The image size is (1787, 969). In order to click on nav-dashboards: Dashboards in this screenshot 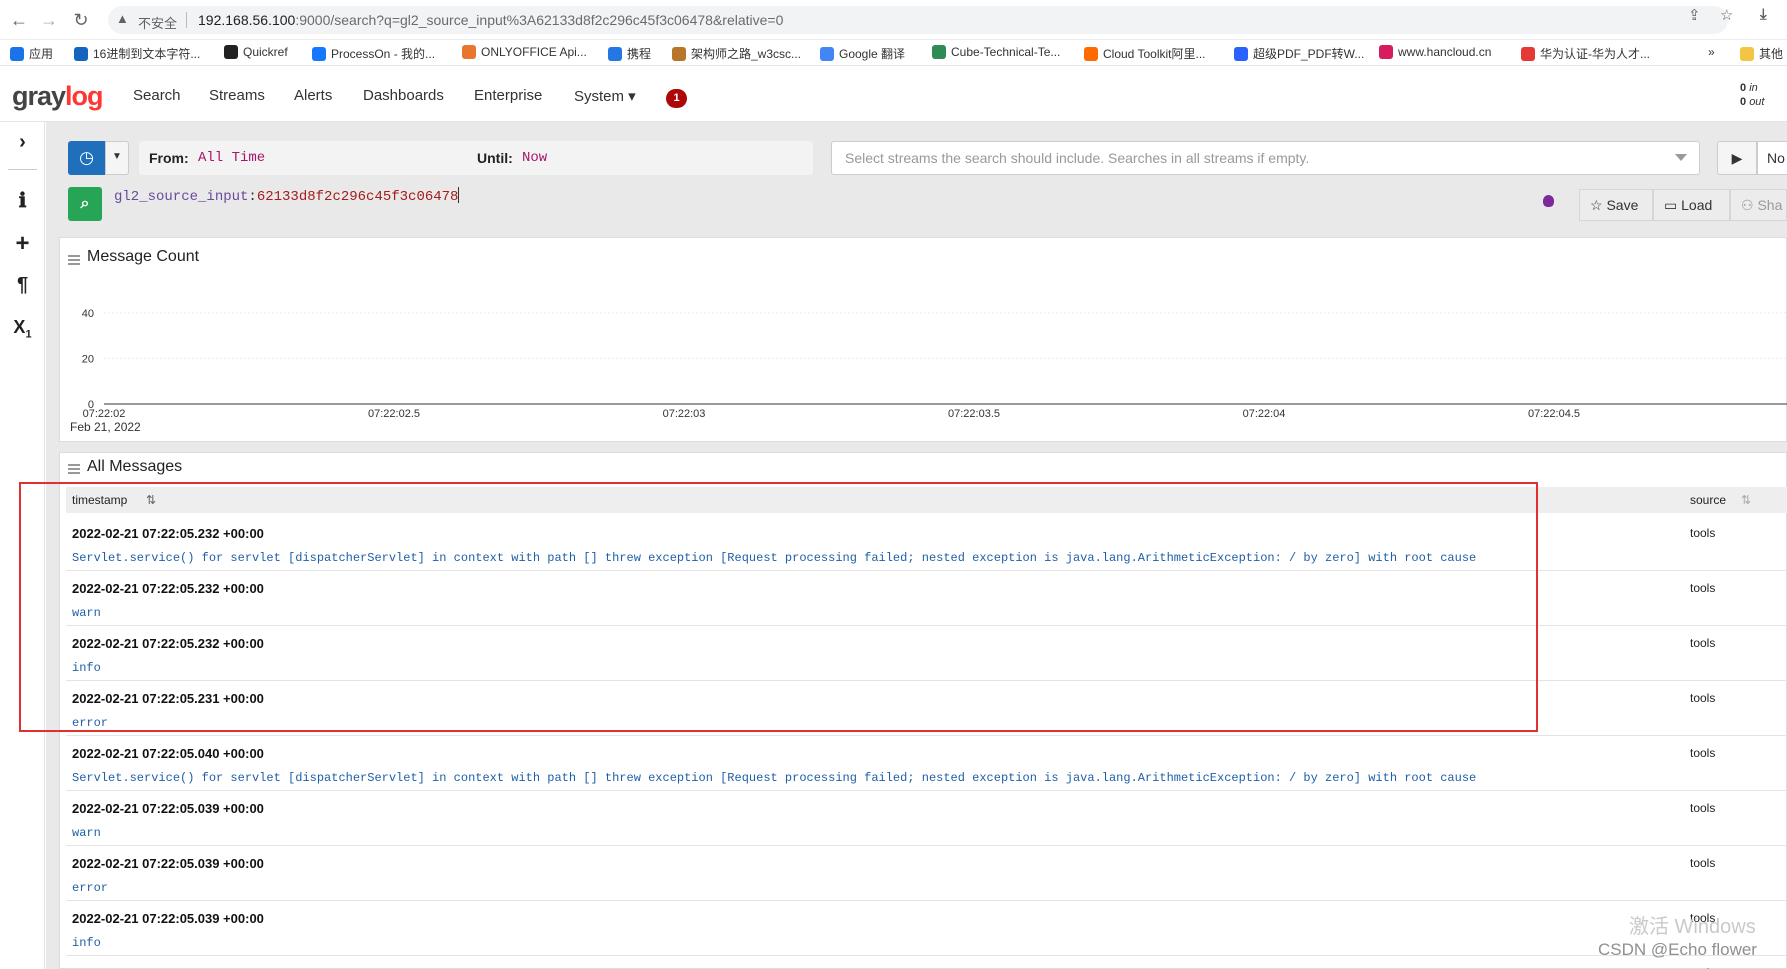, I will do `click(403, 95)`.